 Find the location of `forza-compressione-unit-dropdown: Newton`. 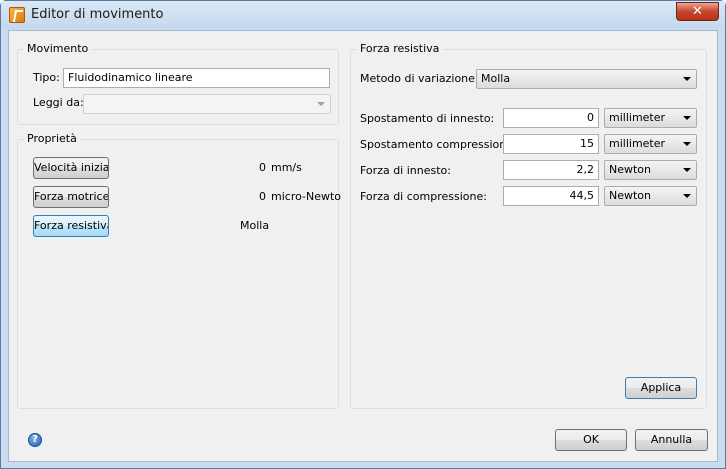

forza-compressione-unit-dropdown: Newton is located at coordinates (650, 196).